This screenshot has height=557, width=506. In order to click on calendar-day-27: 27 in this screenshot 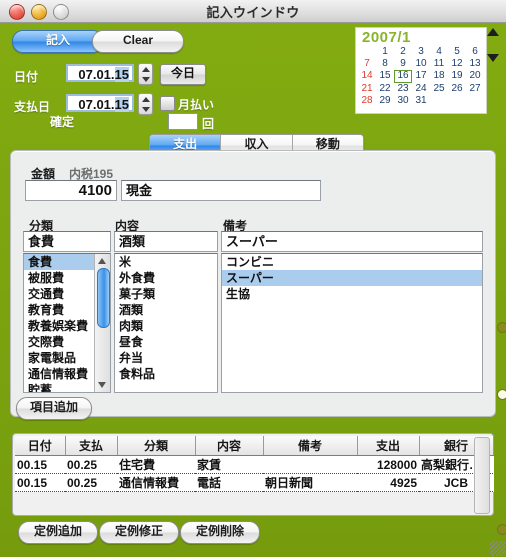, I will do `click(475, 89)`.